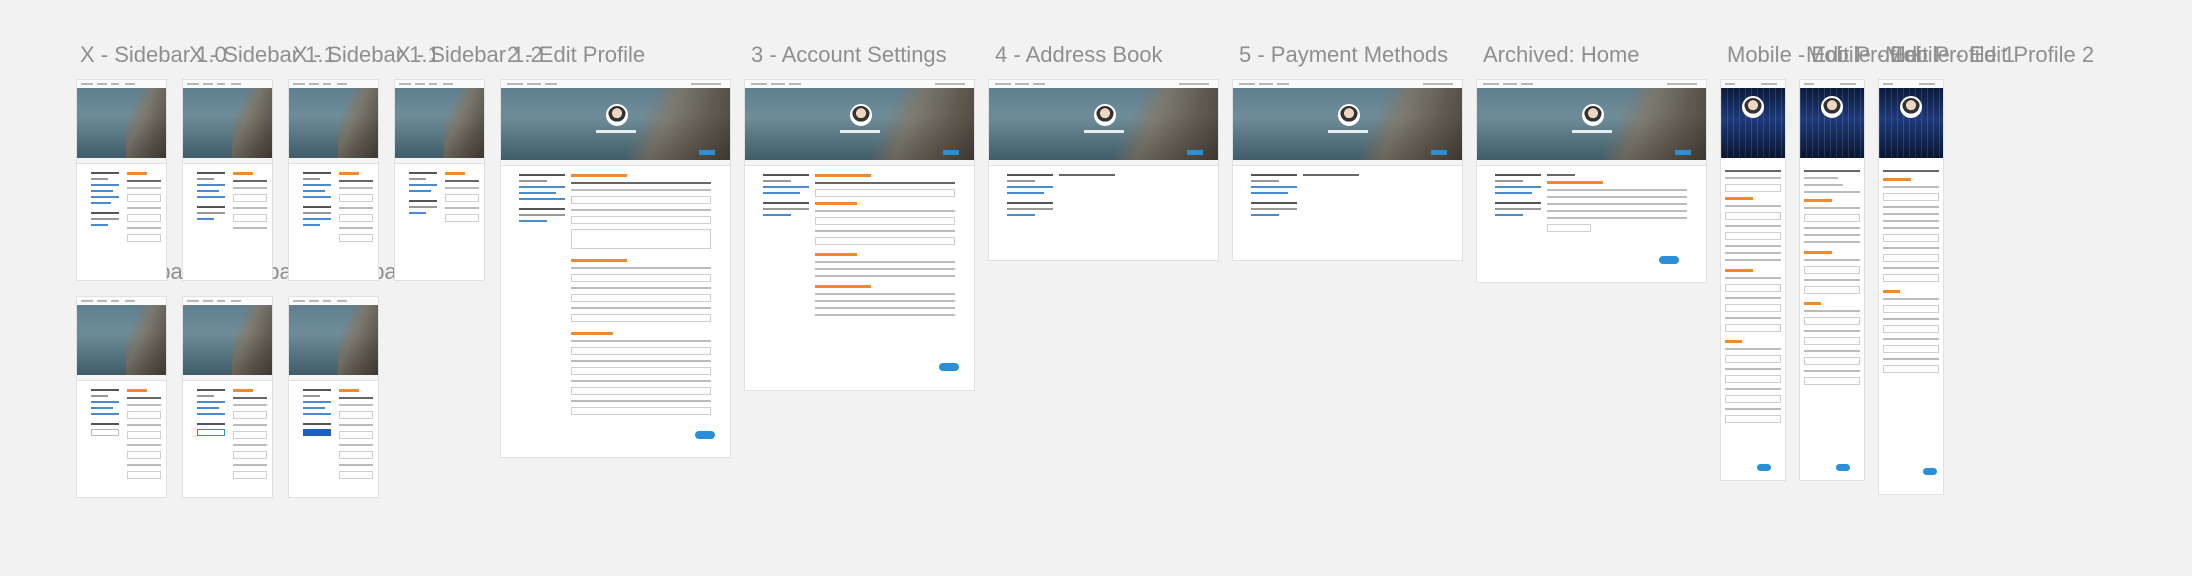  I want to click on artboard-mobile-edit-profile, so click(1753, 280).